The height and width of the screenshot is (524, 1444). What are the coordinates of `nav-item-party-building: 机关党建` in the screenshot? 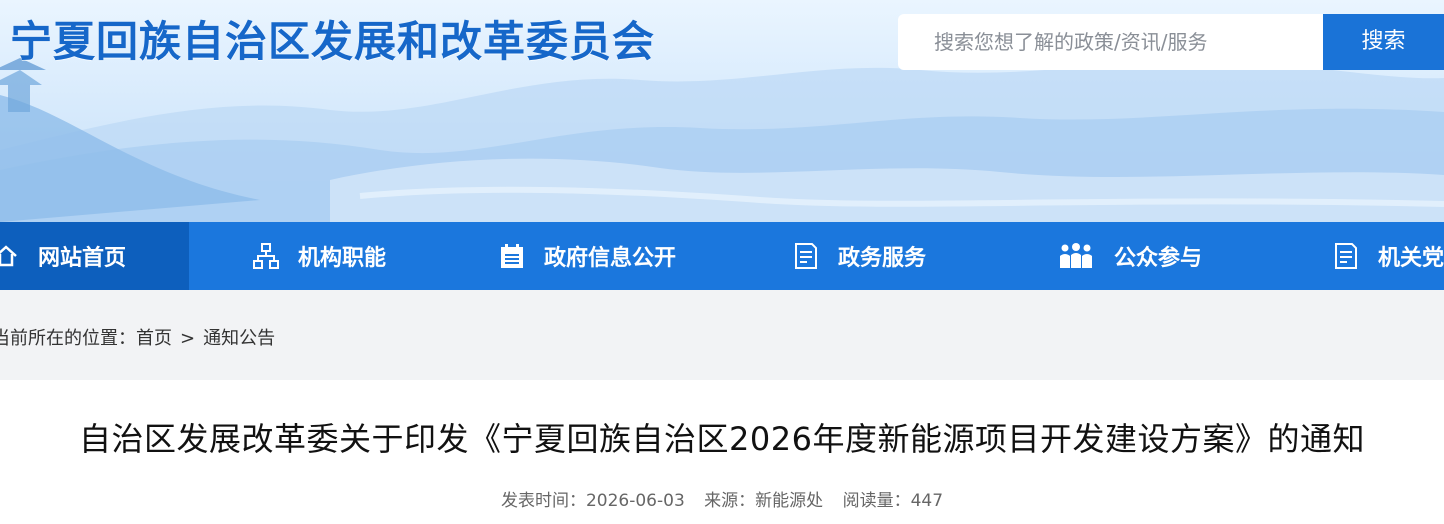 It's located at (1388, 256).